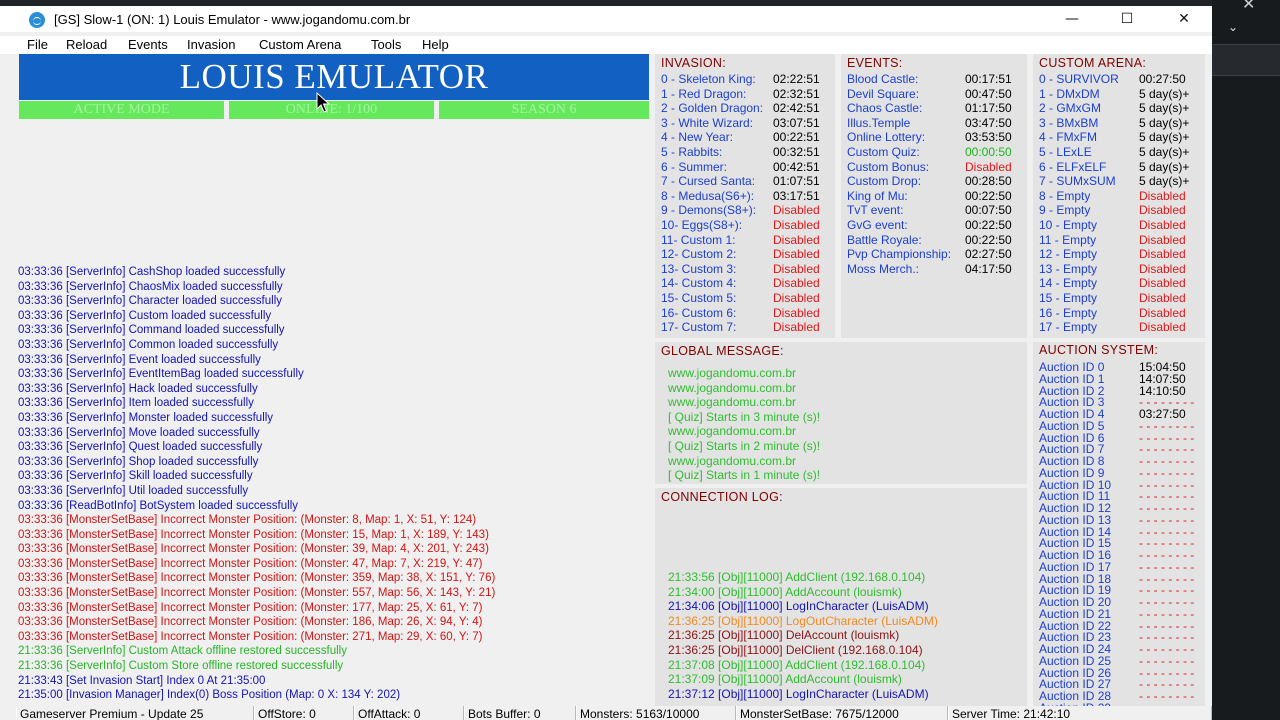 The height and width of the screenshot is (720, 1280). Describe the element at coordinates (1233, 27) in the screenshot. I see `background-chevron-down-icon: ⌄` at that location.